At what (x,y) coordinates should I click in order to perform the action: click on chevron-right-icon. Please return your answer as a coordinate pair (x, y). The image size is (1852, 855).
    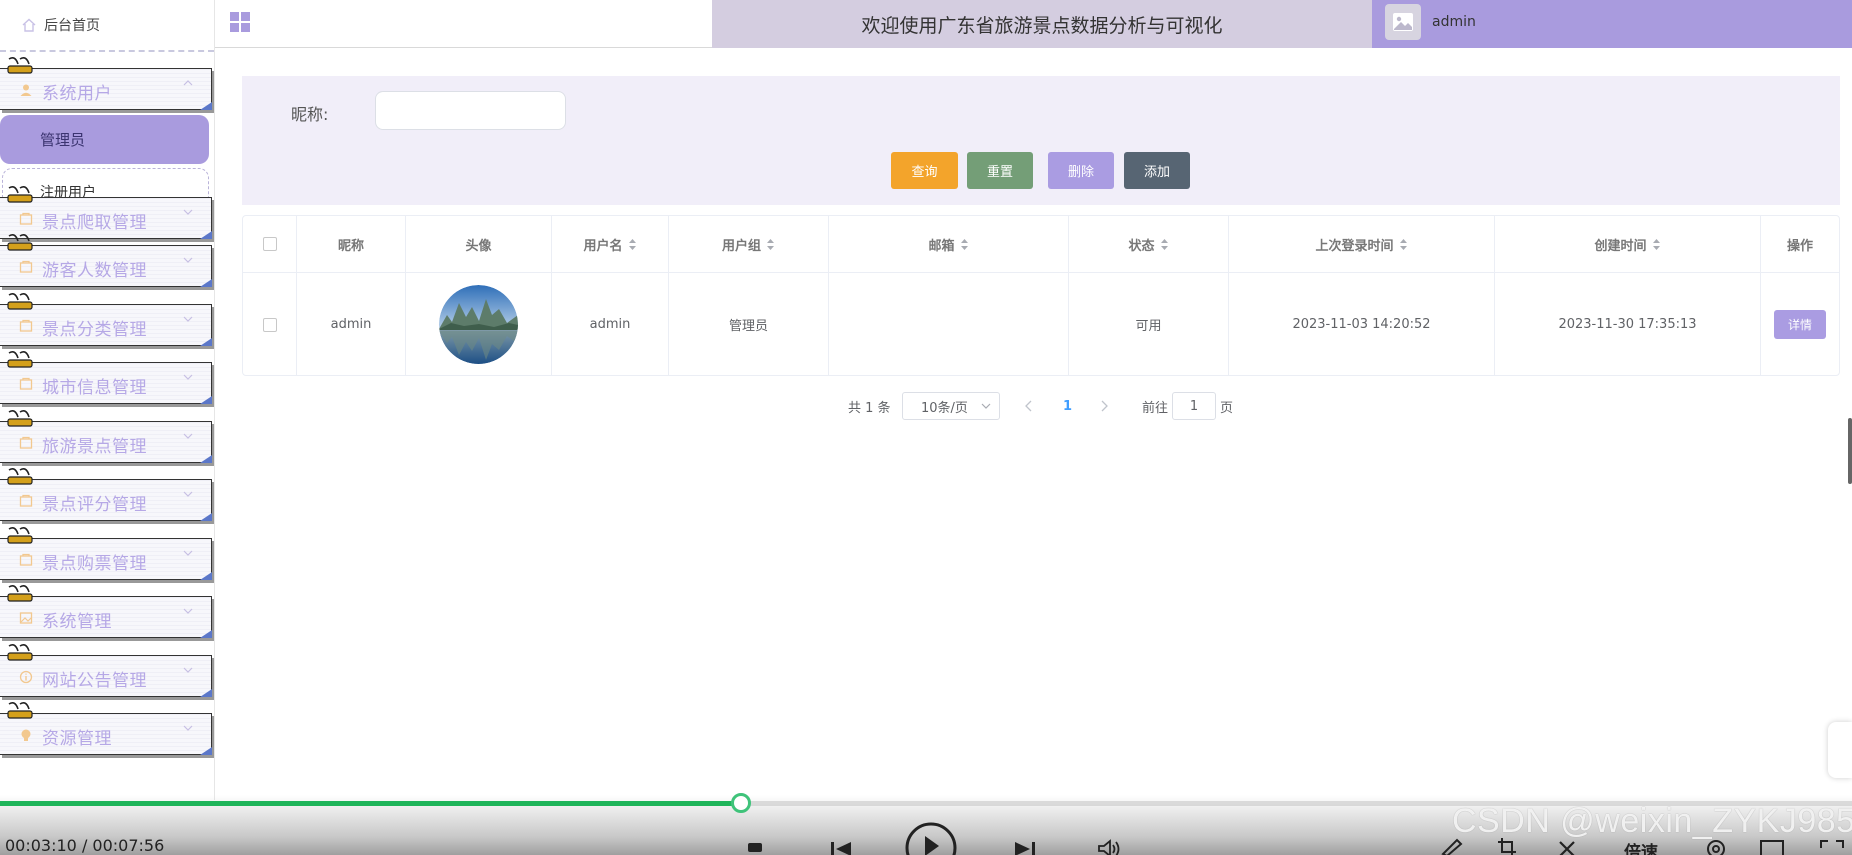
    Looking at the image, I should click on (1104, 406).